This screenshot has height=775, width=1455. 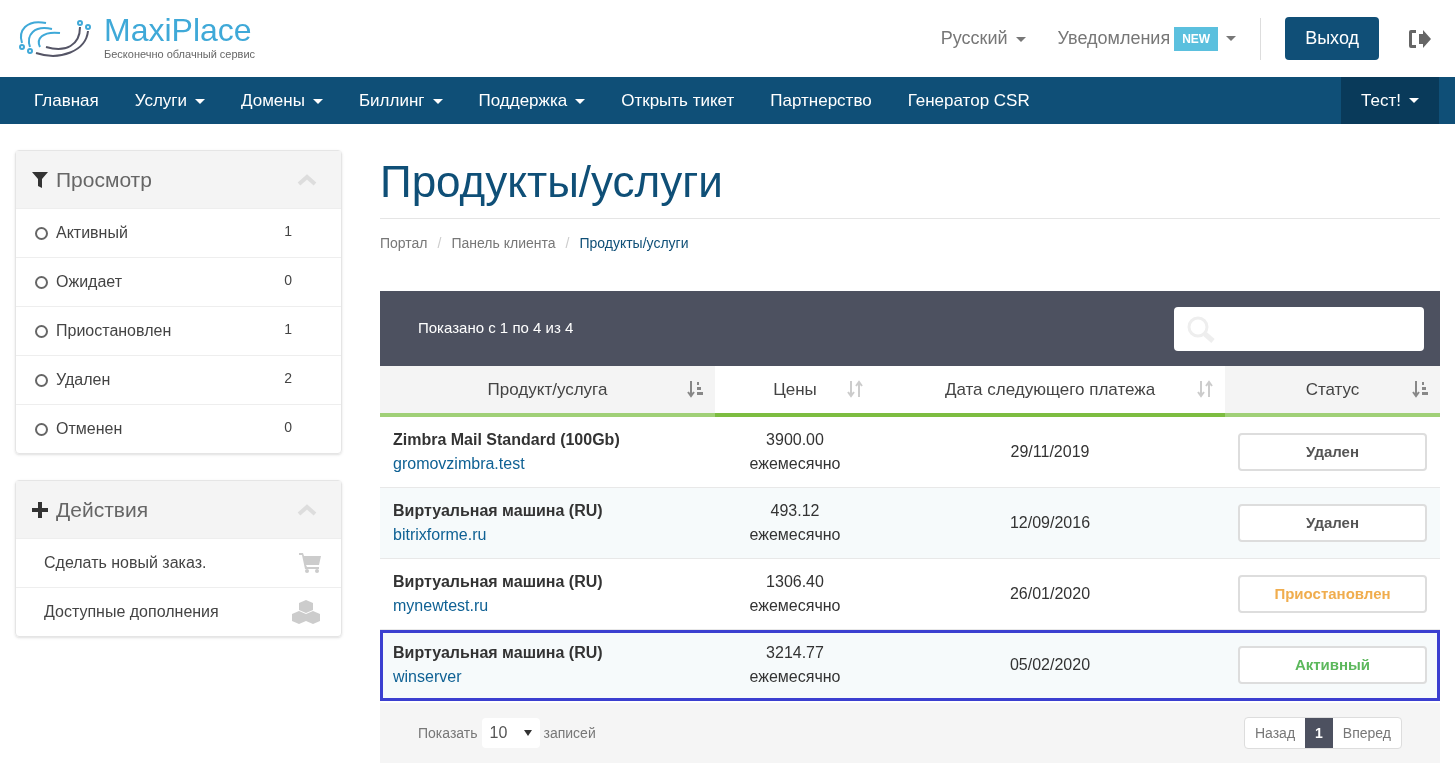 What do you see at coordinates (1050, 594) in the screenshot?
I see `payment-date: 26/01/2020` at bounding box center [1050, 594].